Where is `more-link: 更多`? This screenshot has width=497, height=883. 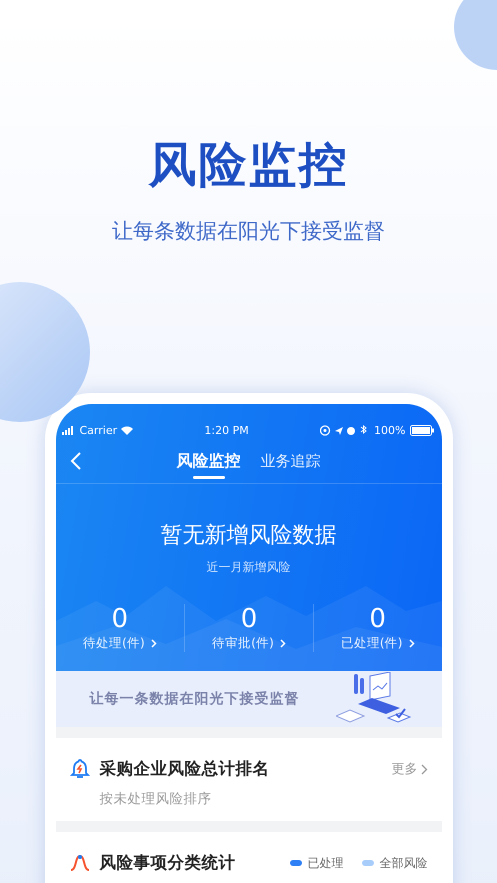 more-link: 更多 is located at coordinates (410, 769).